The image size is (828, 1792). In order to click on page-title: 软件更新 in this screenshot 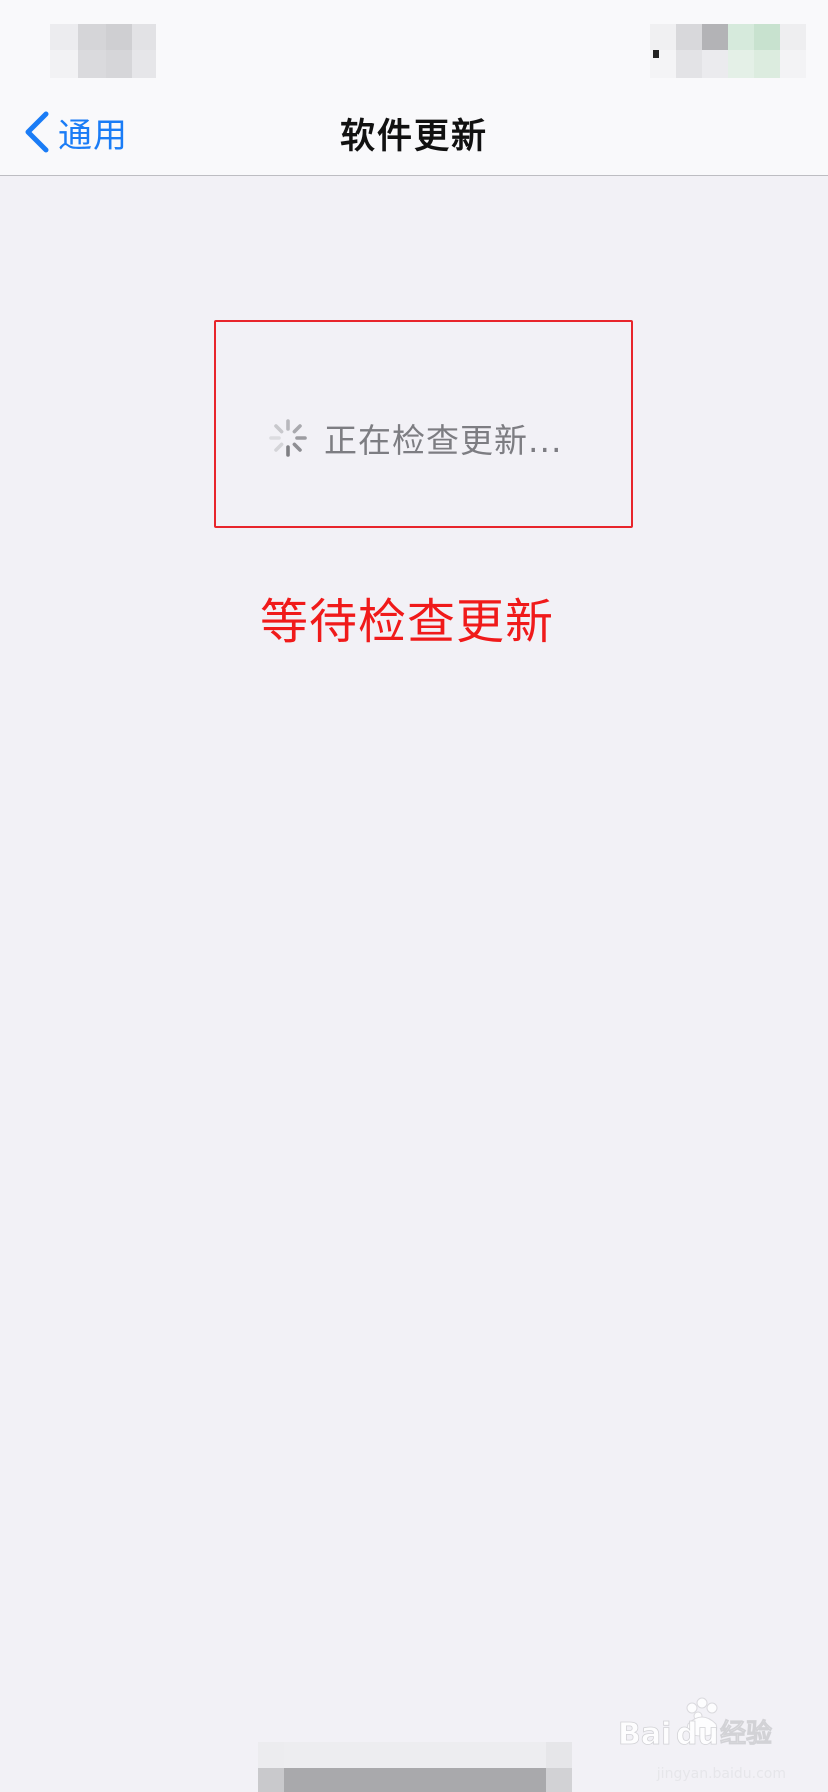, I will do `click(413, 137)`.